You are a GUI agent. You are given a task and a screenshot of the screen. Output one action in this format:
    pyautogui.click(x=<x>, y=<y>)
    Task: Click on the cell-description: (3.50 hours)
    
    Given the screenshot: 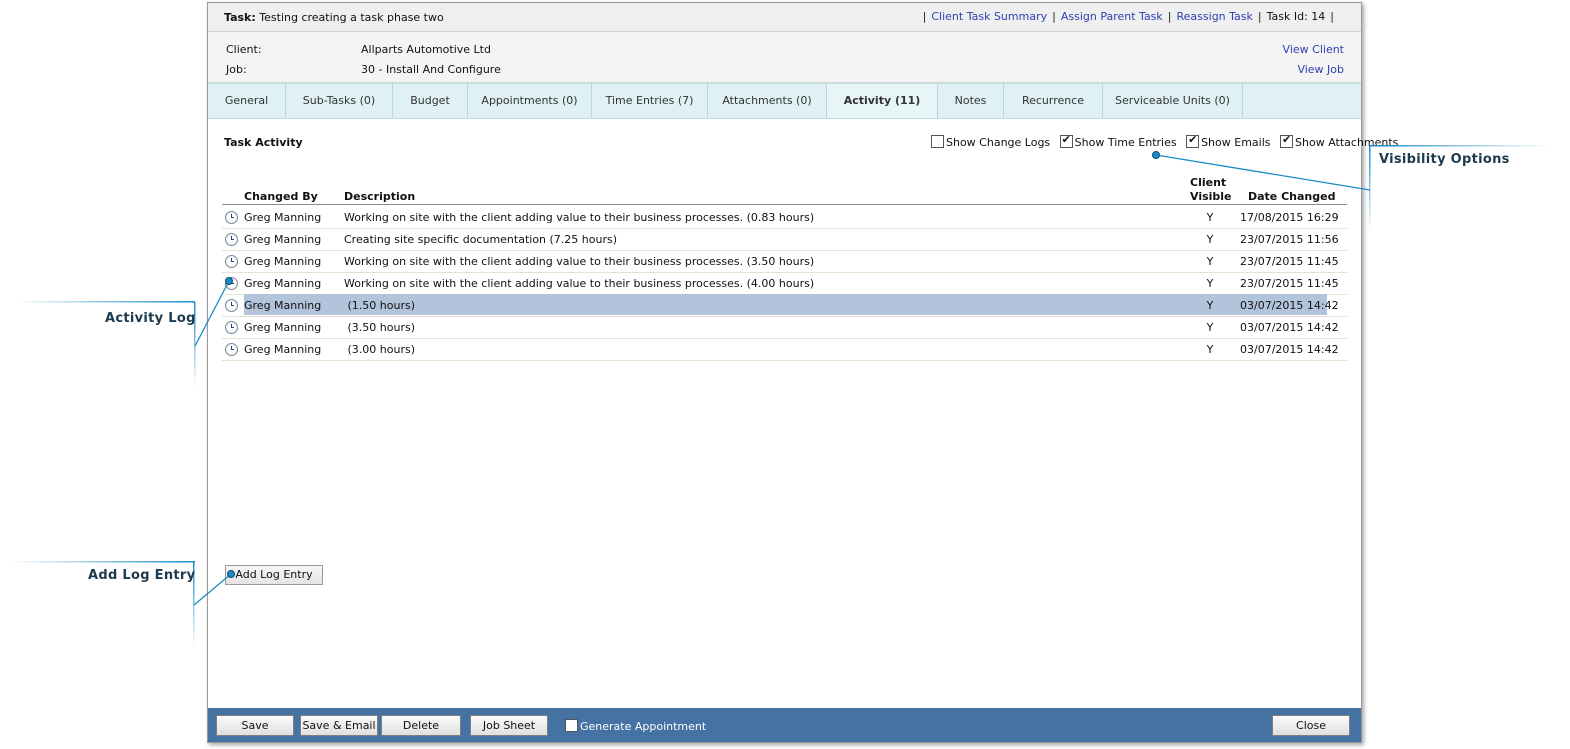 What is the action you would take?
    pyautogui.click(x=379, y=327)
    